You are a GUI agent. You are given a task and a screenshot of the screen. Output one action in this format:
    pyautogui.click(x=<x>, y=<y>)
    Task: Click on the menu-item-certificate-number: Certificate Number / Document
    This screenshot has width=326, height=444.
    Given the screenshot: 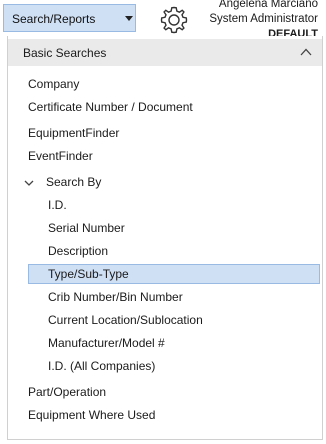 What is the action you would take?
    pyautogui.click(x=110, y=107)
    